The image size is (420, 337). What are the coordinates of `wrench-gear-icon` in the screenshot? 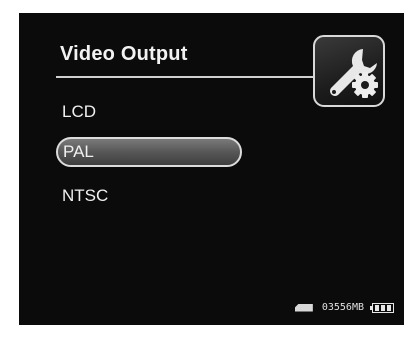 It's located at (354, 73).